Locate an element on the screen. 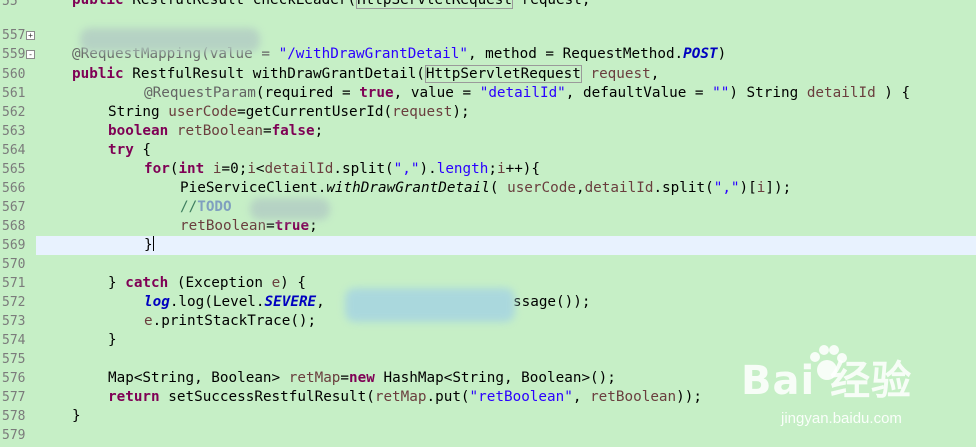 Image resolution: width=976 pixels, height=447 pixels. code-line: boolean retBoolean=false; is located at coordinates (215, 131).